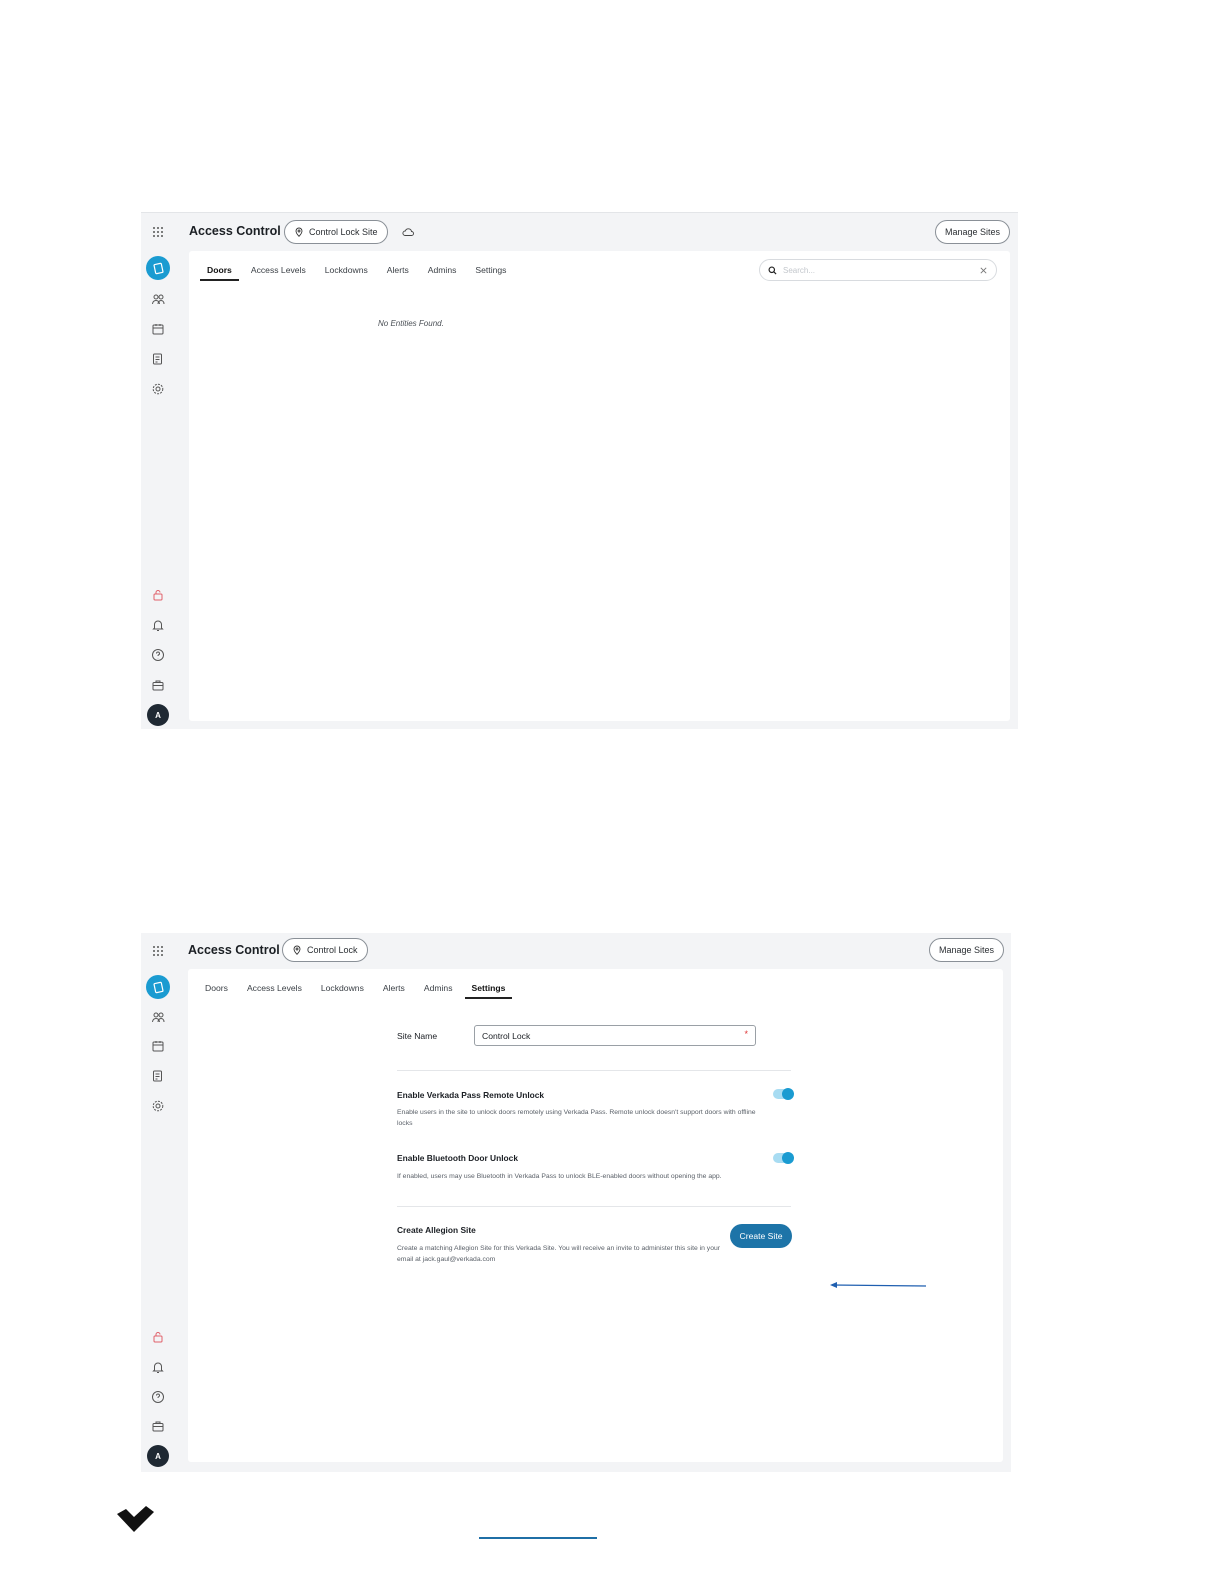 This screenshot has height=1584, width=1224. I want to click on annotation-arrow, so click(878, 1285).